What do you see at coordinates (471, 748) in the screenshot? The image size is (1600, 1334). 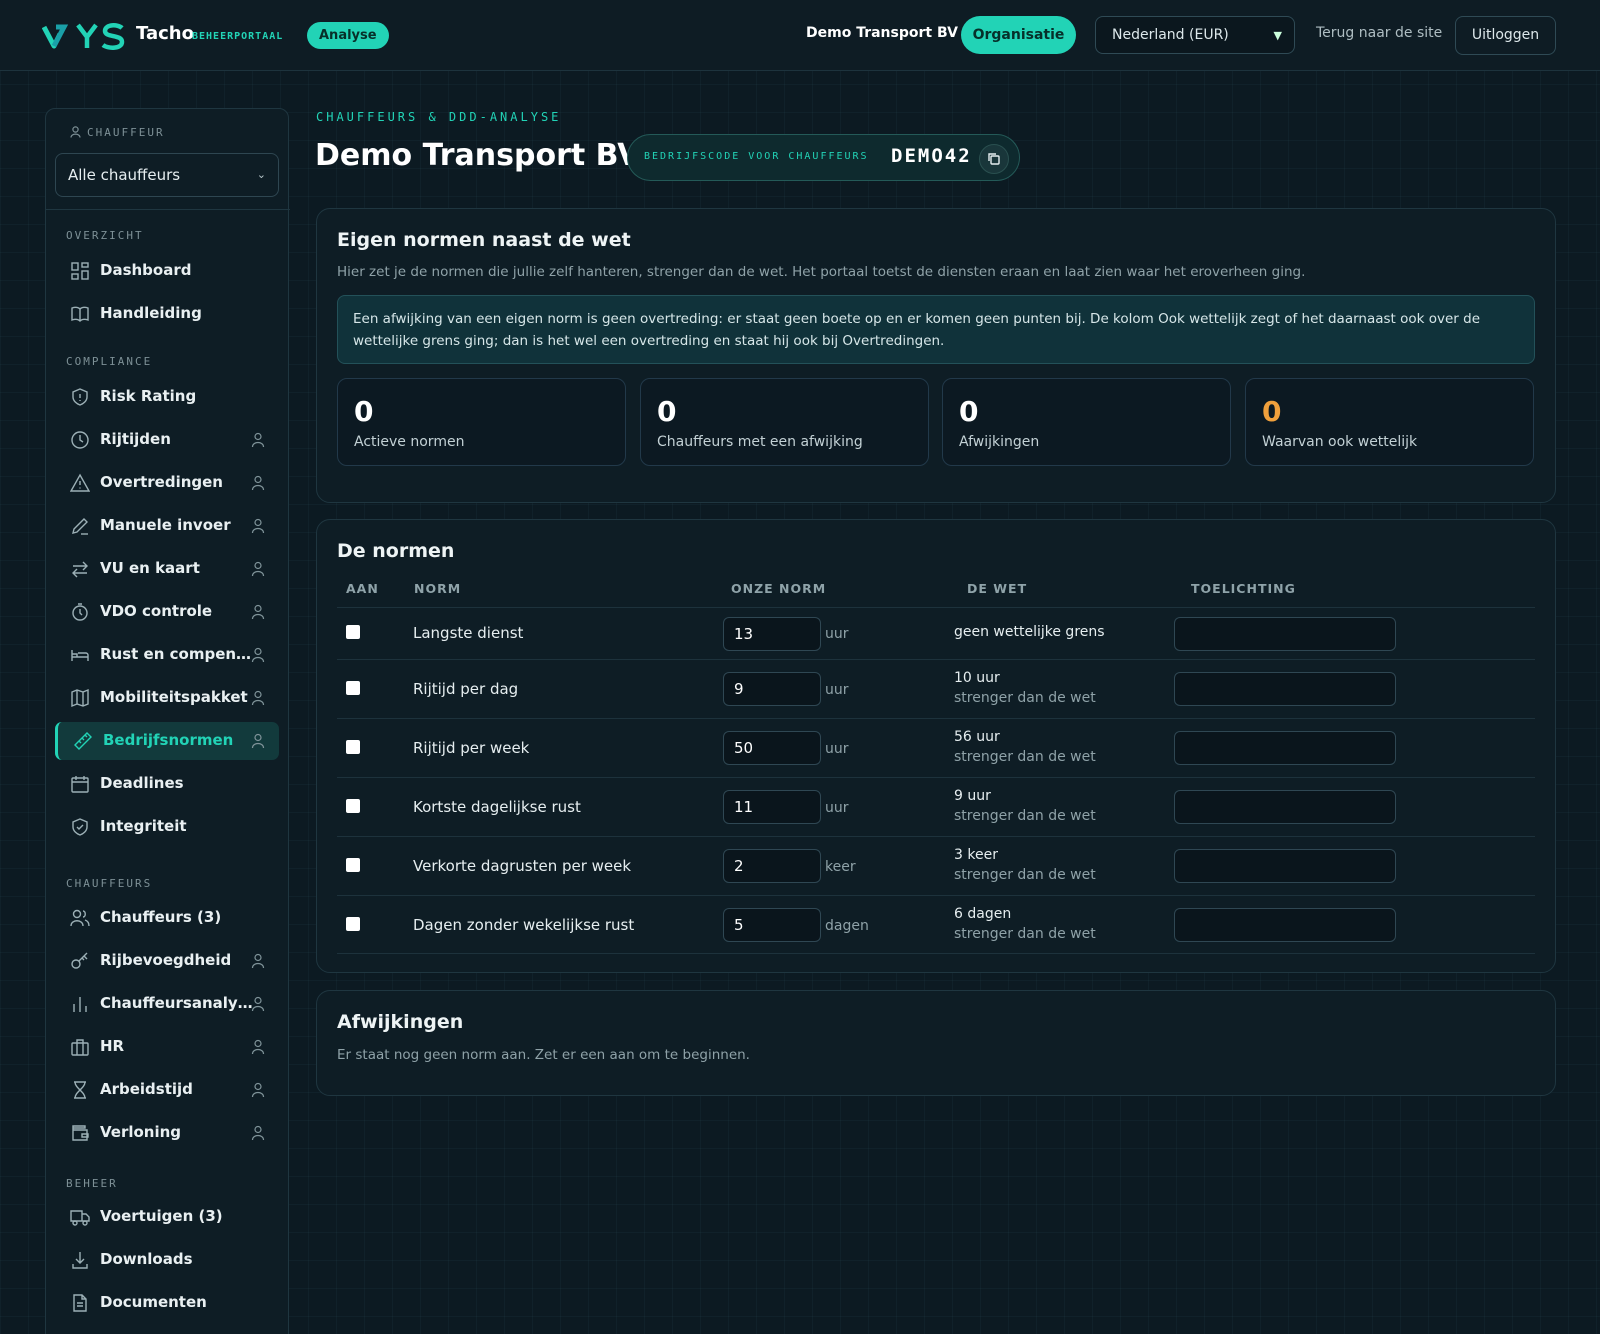 I see `norm-name: Rijtijd per week` at bounding box center [471, 748].